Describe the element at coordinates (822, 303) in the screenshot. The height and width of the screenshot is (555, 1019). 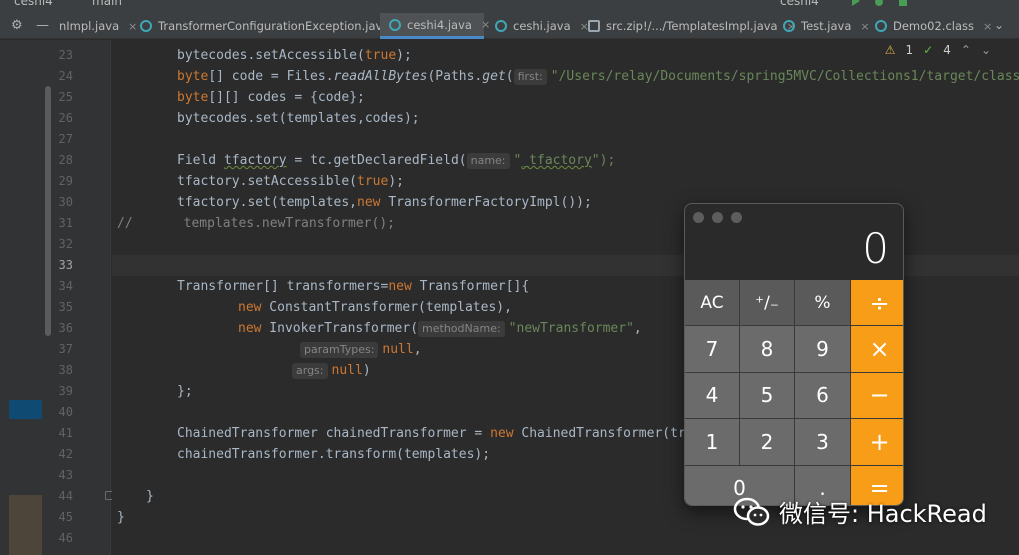
I see `key-percent-button: %` at that location.